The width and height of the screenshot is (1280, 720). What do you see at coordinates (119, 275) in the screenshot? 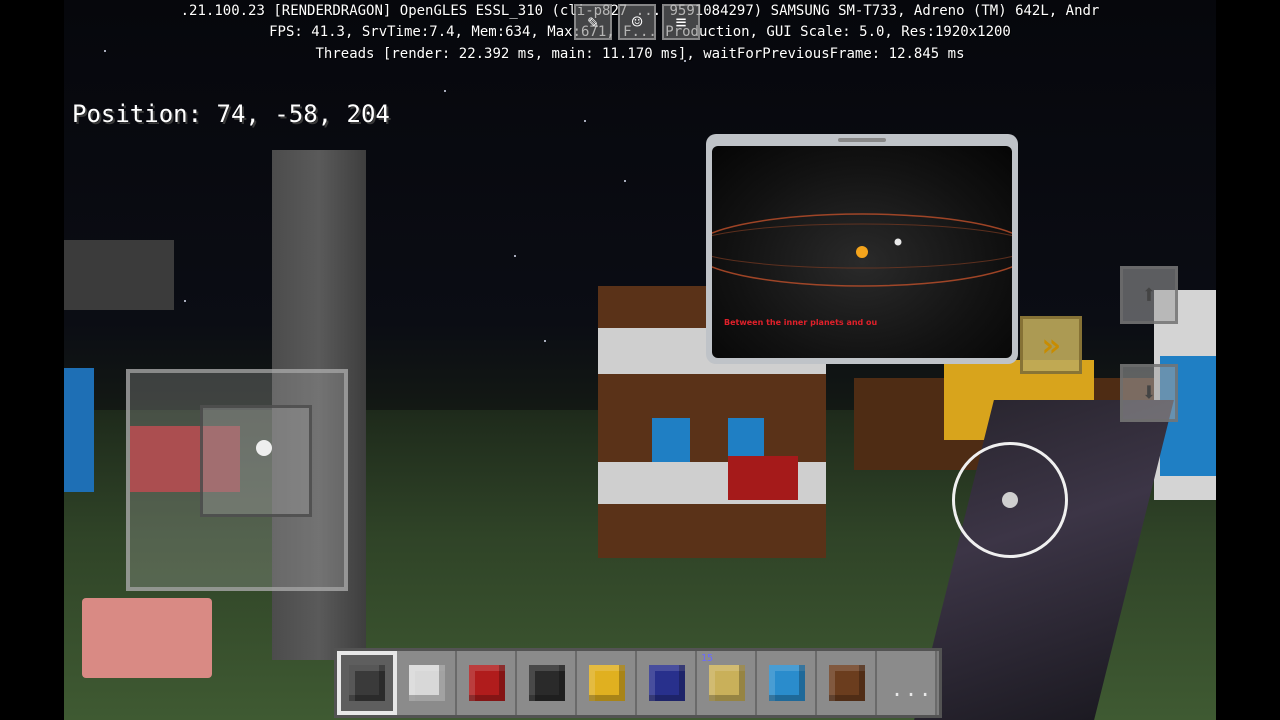
I see `gray-block` at bounding box center [119, 275].